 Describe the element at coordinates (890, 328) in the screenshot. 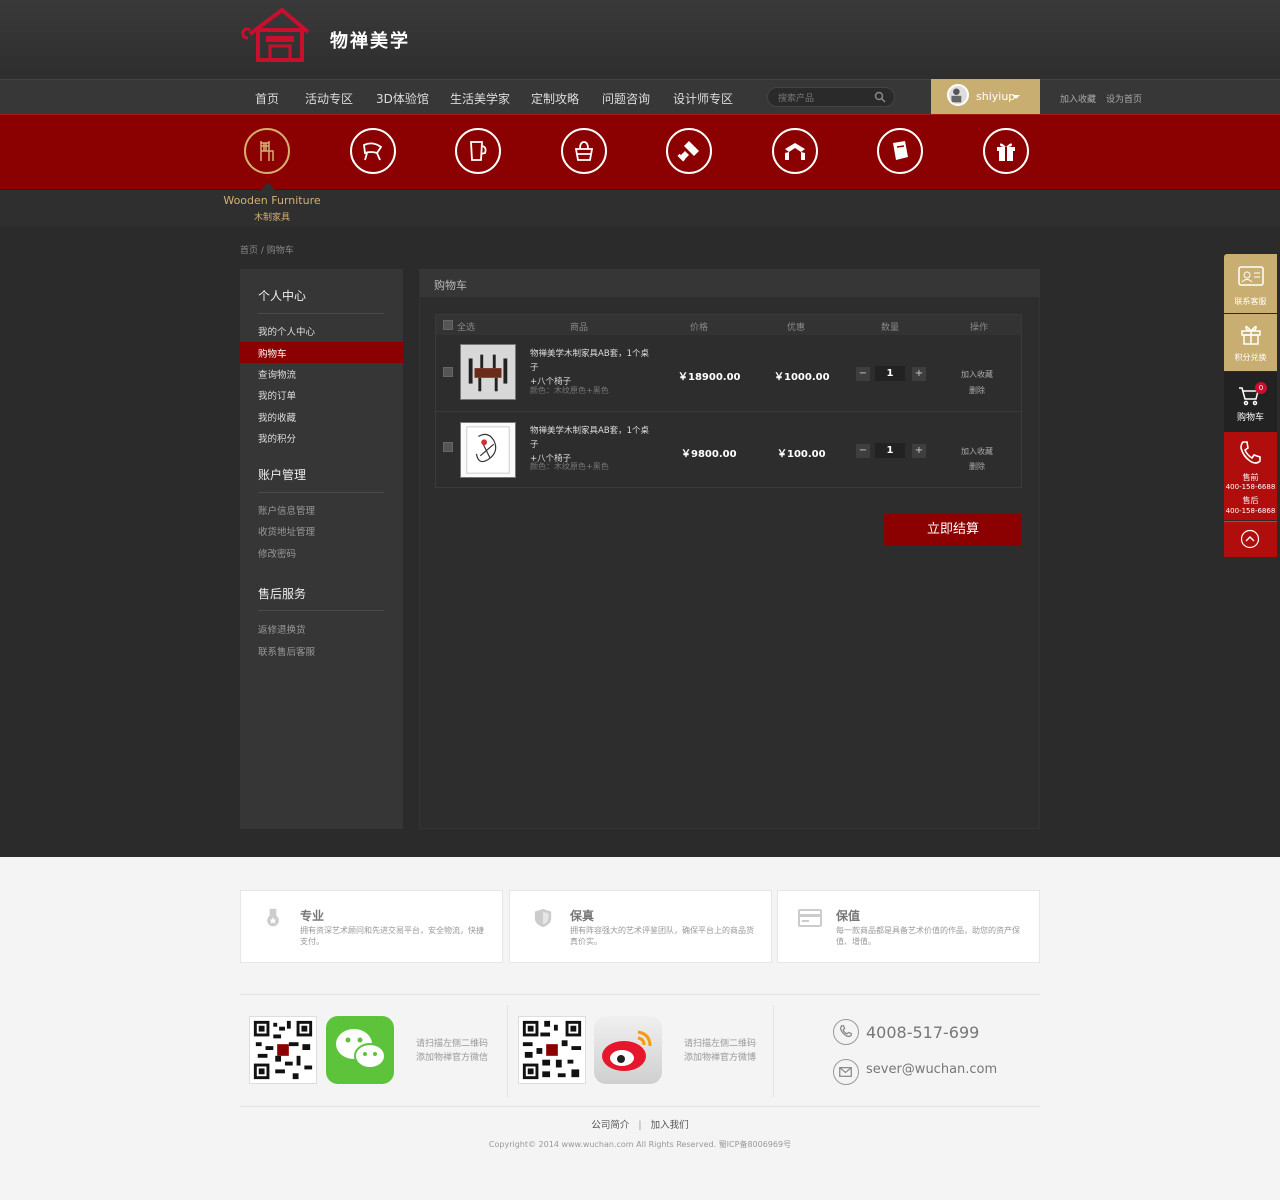

I see `col-qty: 数量` at that location.